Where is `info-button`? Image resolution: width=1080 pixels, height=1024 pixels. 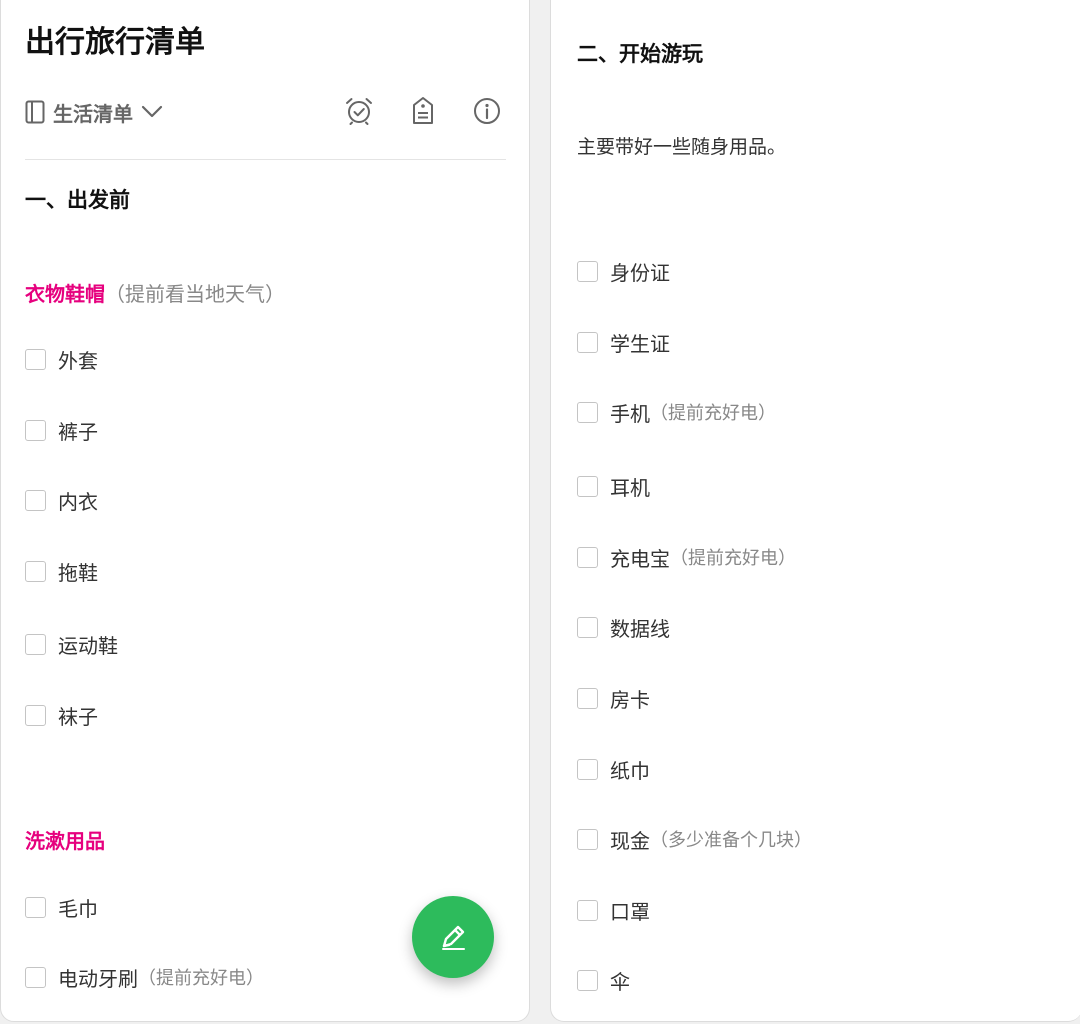
info-button is located at coordinates (487, 111).